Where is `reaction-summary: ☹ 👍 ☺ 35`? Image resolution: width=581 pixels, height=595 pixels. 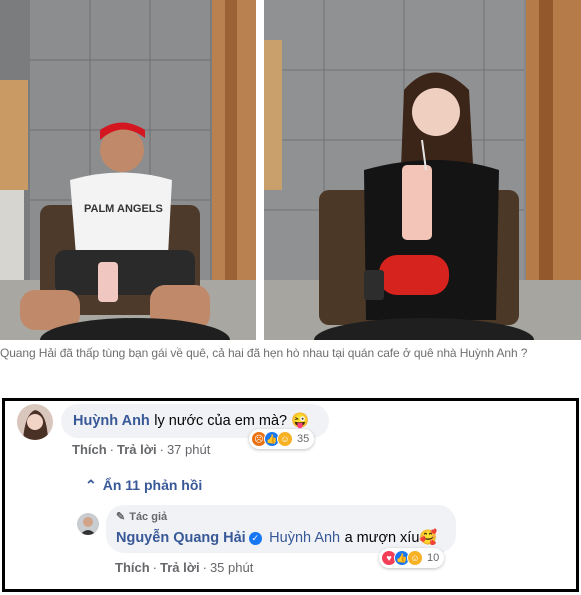
reaction-summary: ☹ 👍 ☺ 35 is located at coordinates (282, 439).